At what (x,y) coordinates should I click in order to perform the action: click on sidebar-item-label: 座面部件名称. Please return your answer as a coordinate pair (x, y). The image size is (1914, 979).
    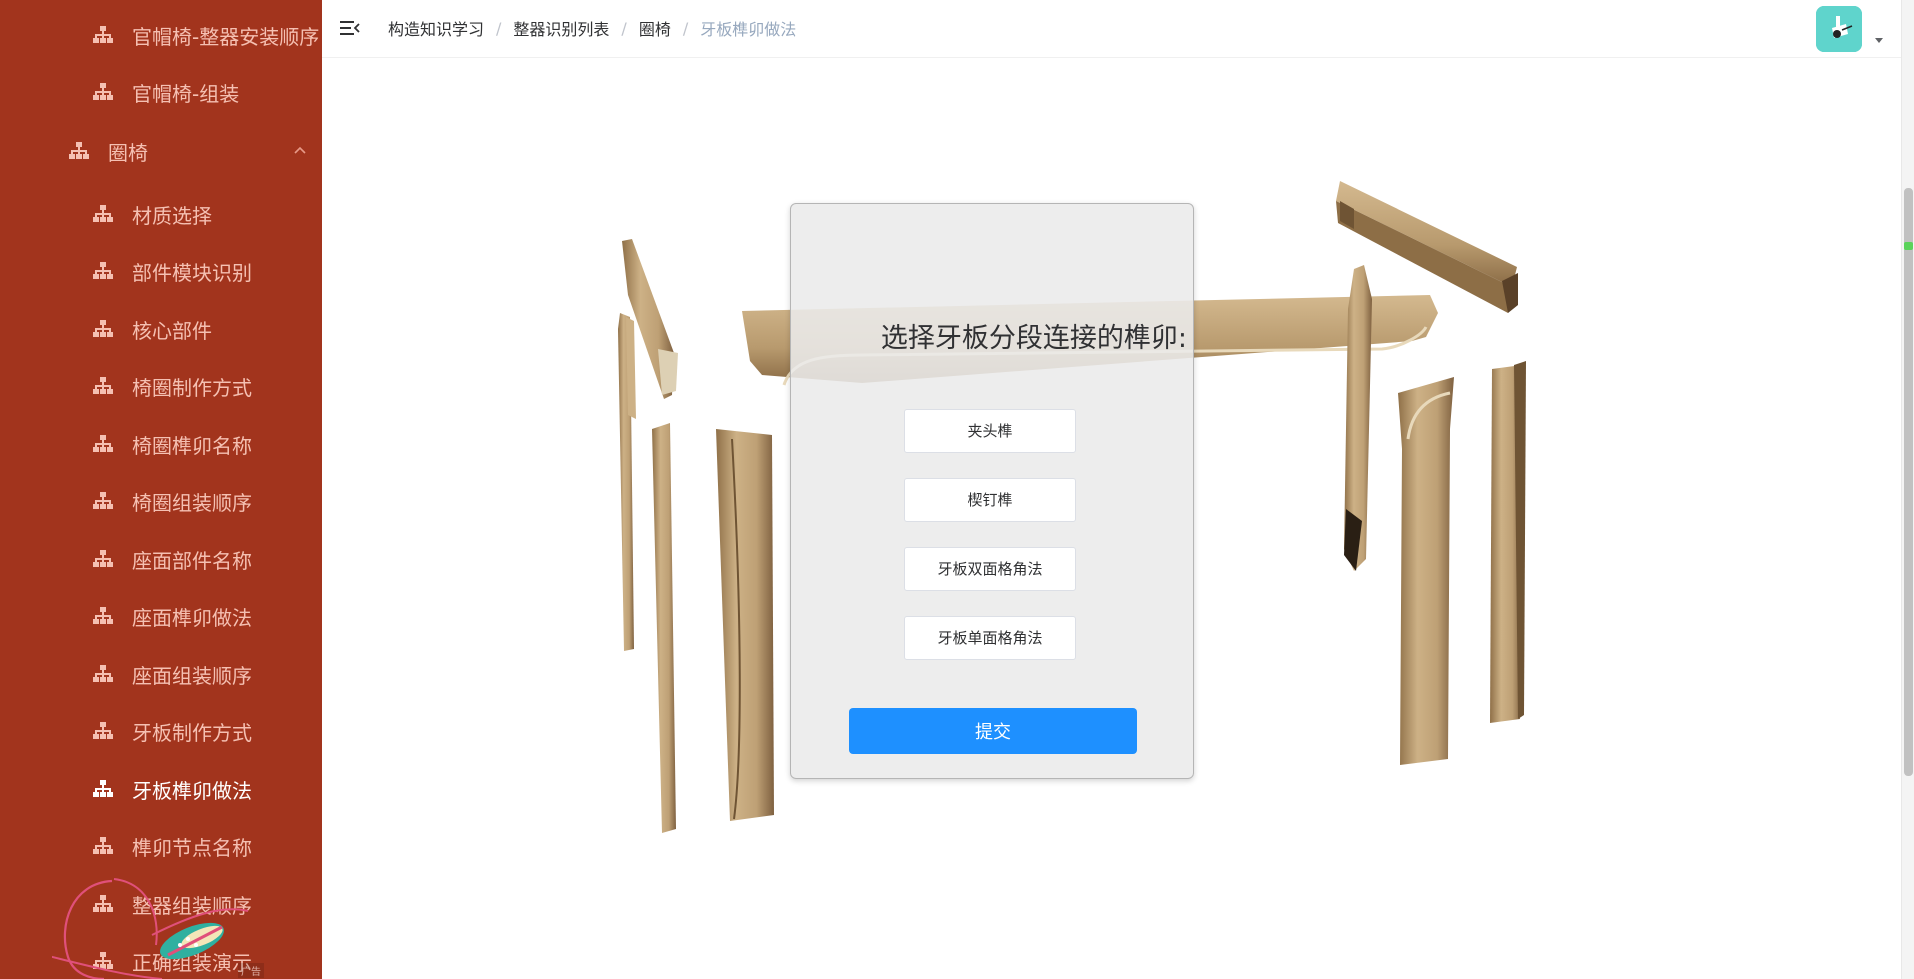
    Looking at the image, I should click on (192, 560).